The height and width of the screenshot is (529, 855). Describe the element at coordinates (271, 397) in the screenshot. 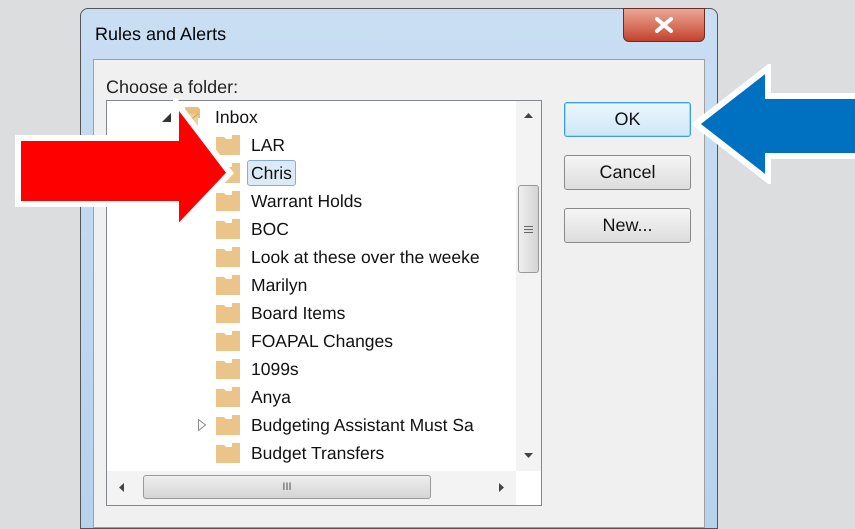

I see `folder-item: Anya` at that location.